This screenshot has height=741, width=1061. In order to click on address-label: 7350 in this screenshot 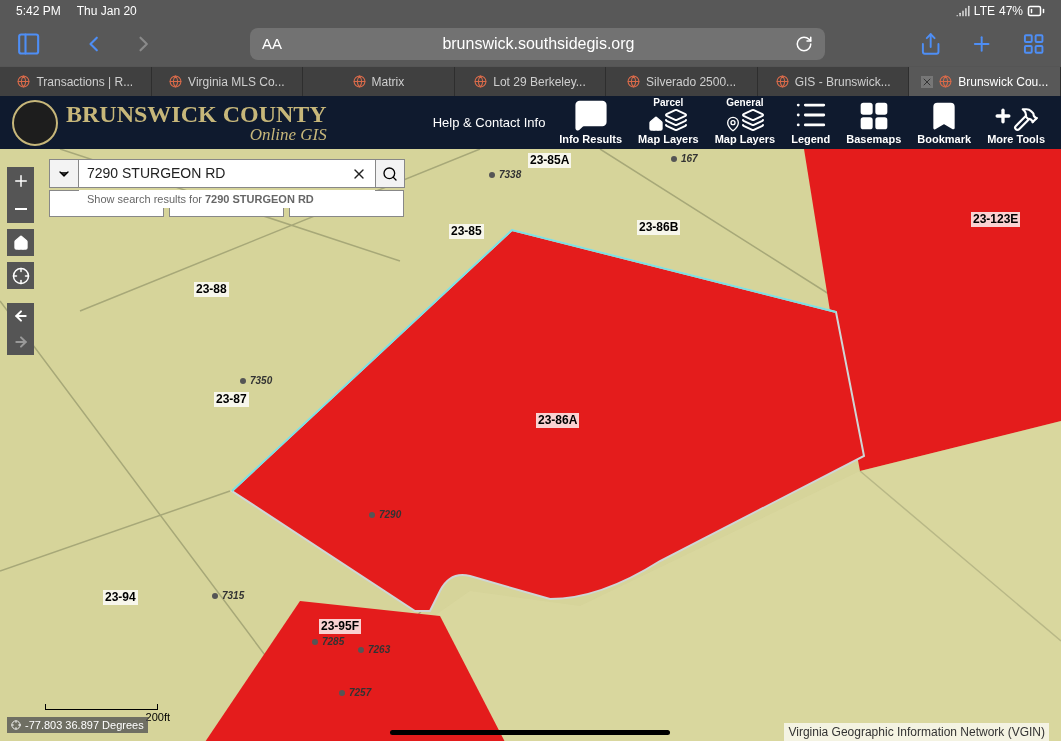, I will do `click(256, 380)`.